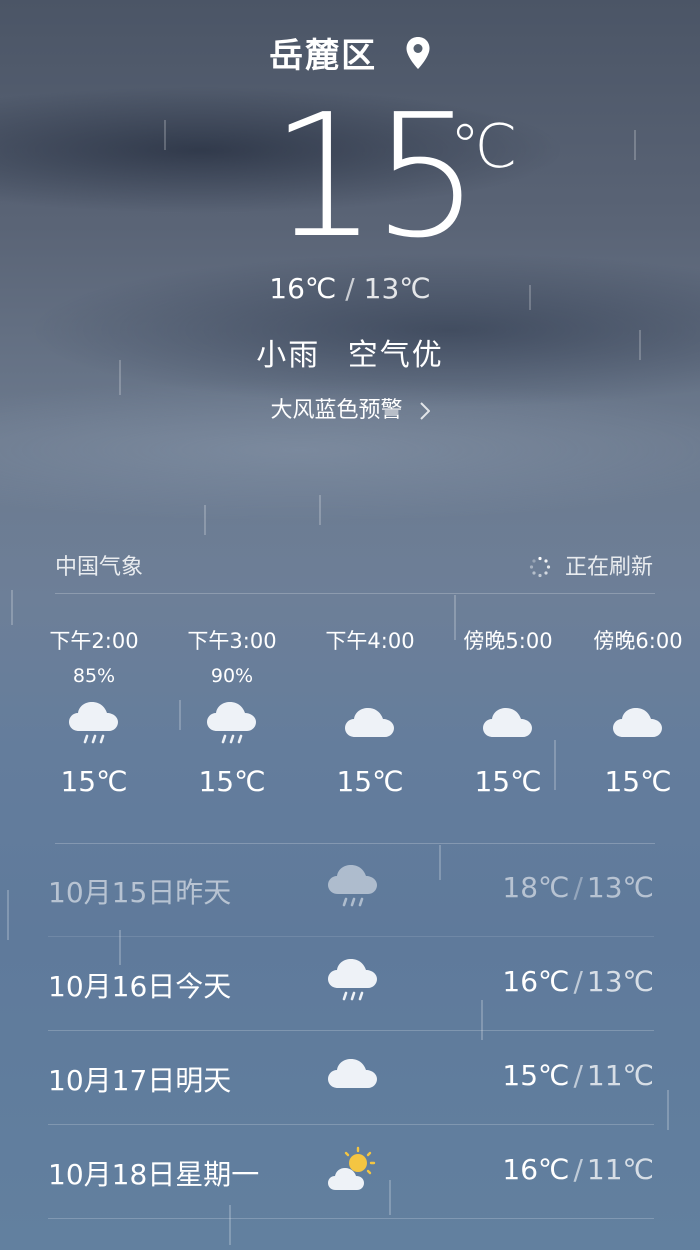 The width and height of the screenshot is (700, 1250). What do you see at coordinates (94, 676) in the screenshot?
I see `precip-chance: 85%` at bounding box center [94, 676].